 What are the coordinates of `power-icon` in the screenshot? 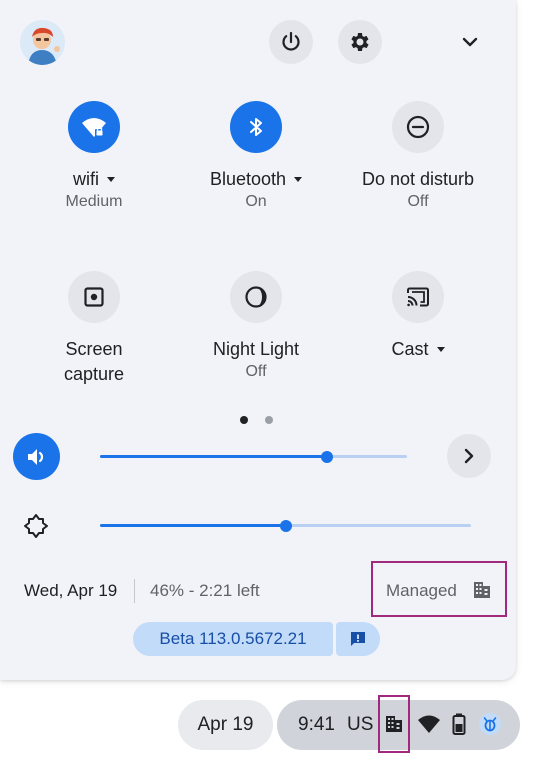 It's located at (291, 41).